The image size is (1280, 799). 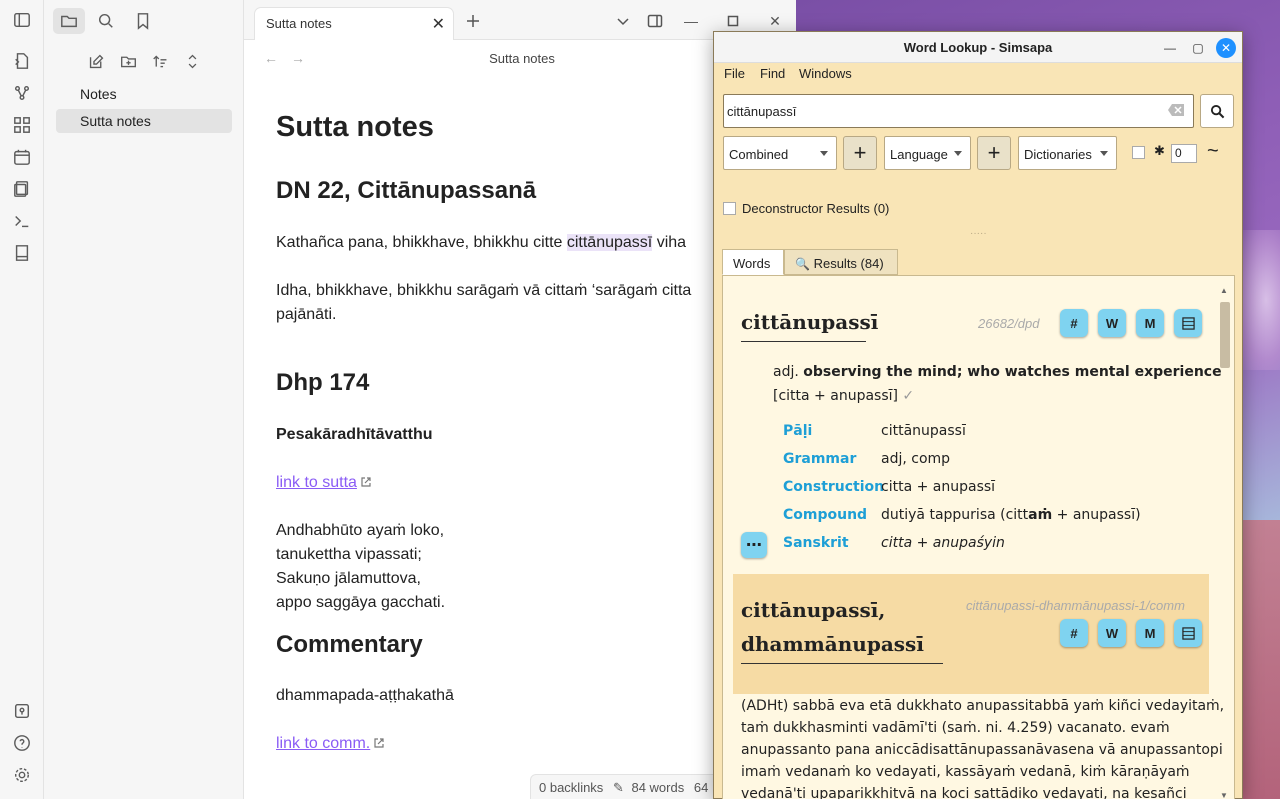 I want to click on entry2-uid: cittānupassi-dhammānupassi-1/comm, so click(x=1075, y=605).